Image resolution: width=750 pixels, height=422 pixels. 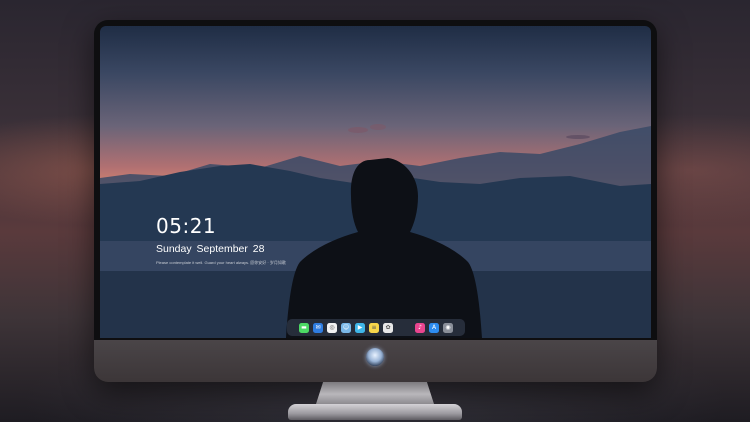 I want to click on lock-screen-date: Sunday September 28, so click(x=210, y=249).